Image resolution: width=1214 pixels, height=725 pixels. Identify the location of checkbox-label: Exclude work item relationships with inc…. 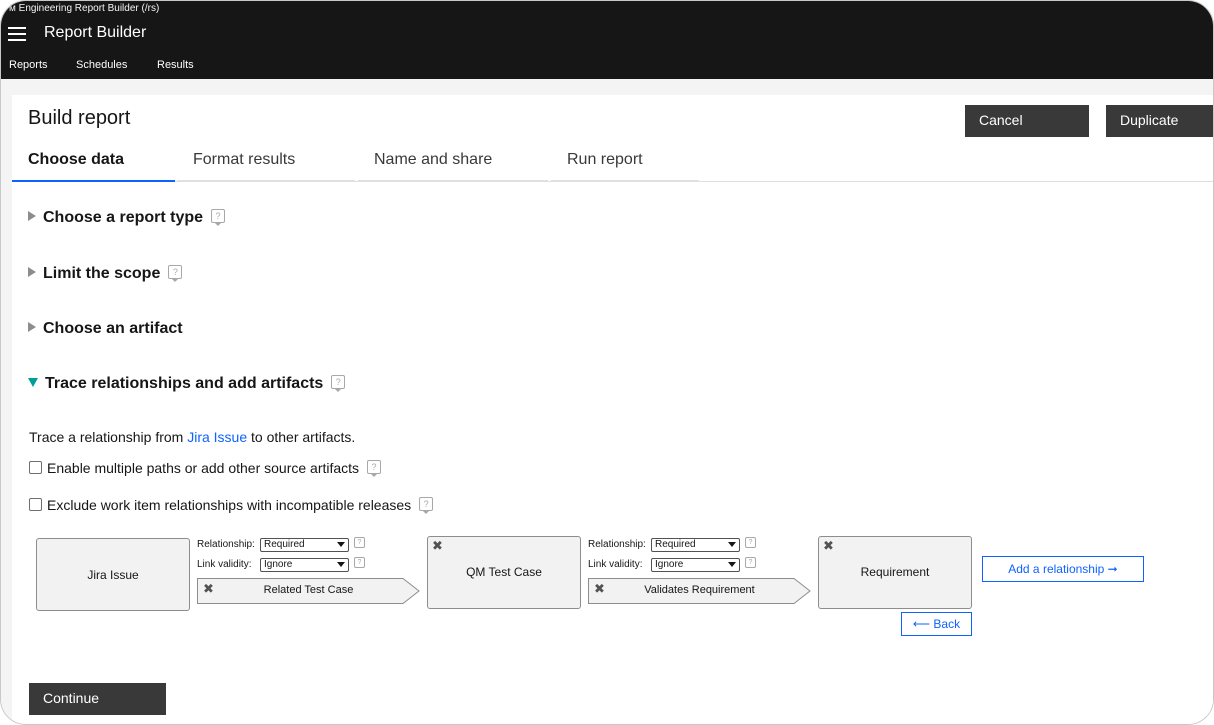
(229, 505).